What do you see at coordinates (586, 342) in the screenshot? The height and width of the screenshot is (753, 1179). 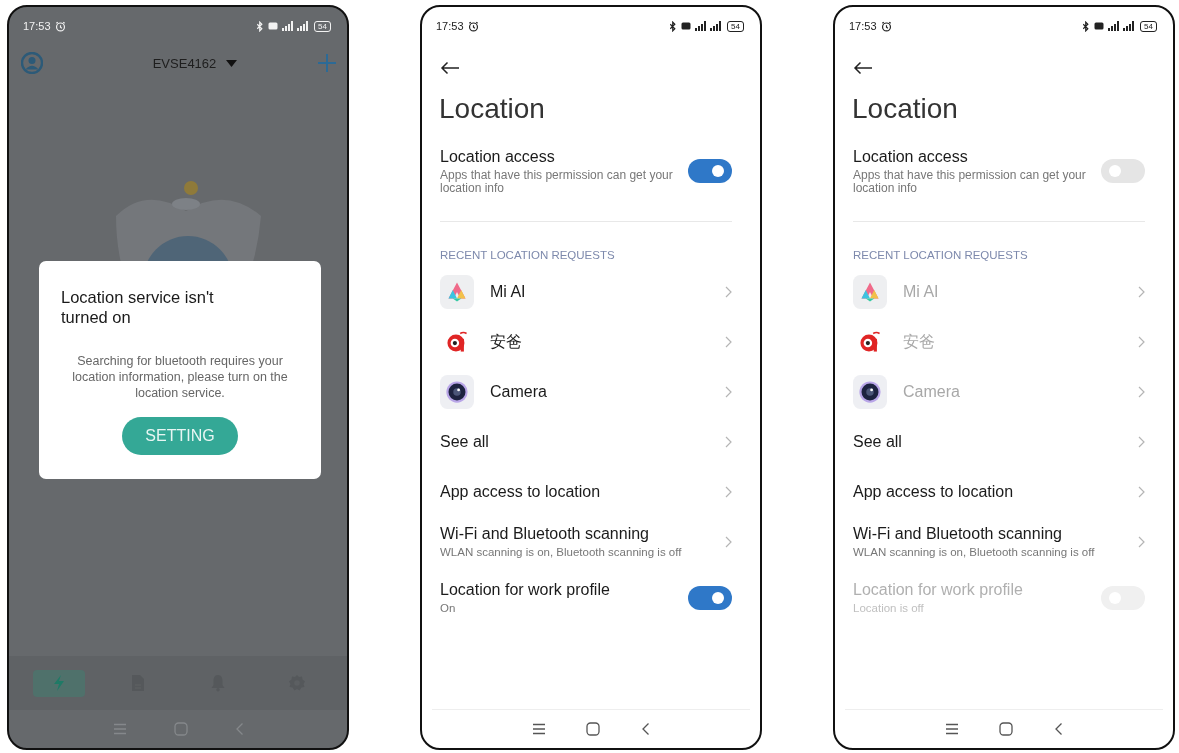 I see `app-row: 安爸` at bounding box center [586, 342].